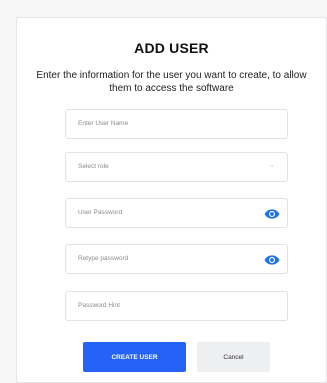 Image resolution: width=327 pixels, height=383 pixels. Describe the element at coordinates (272, 165) in the screenshot. I see `chevron-down-icon: ⌄` at that location.